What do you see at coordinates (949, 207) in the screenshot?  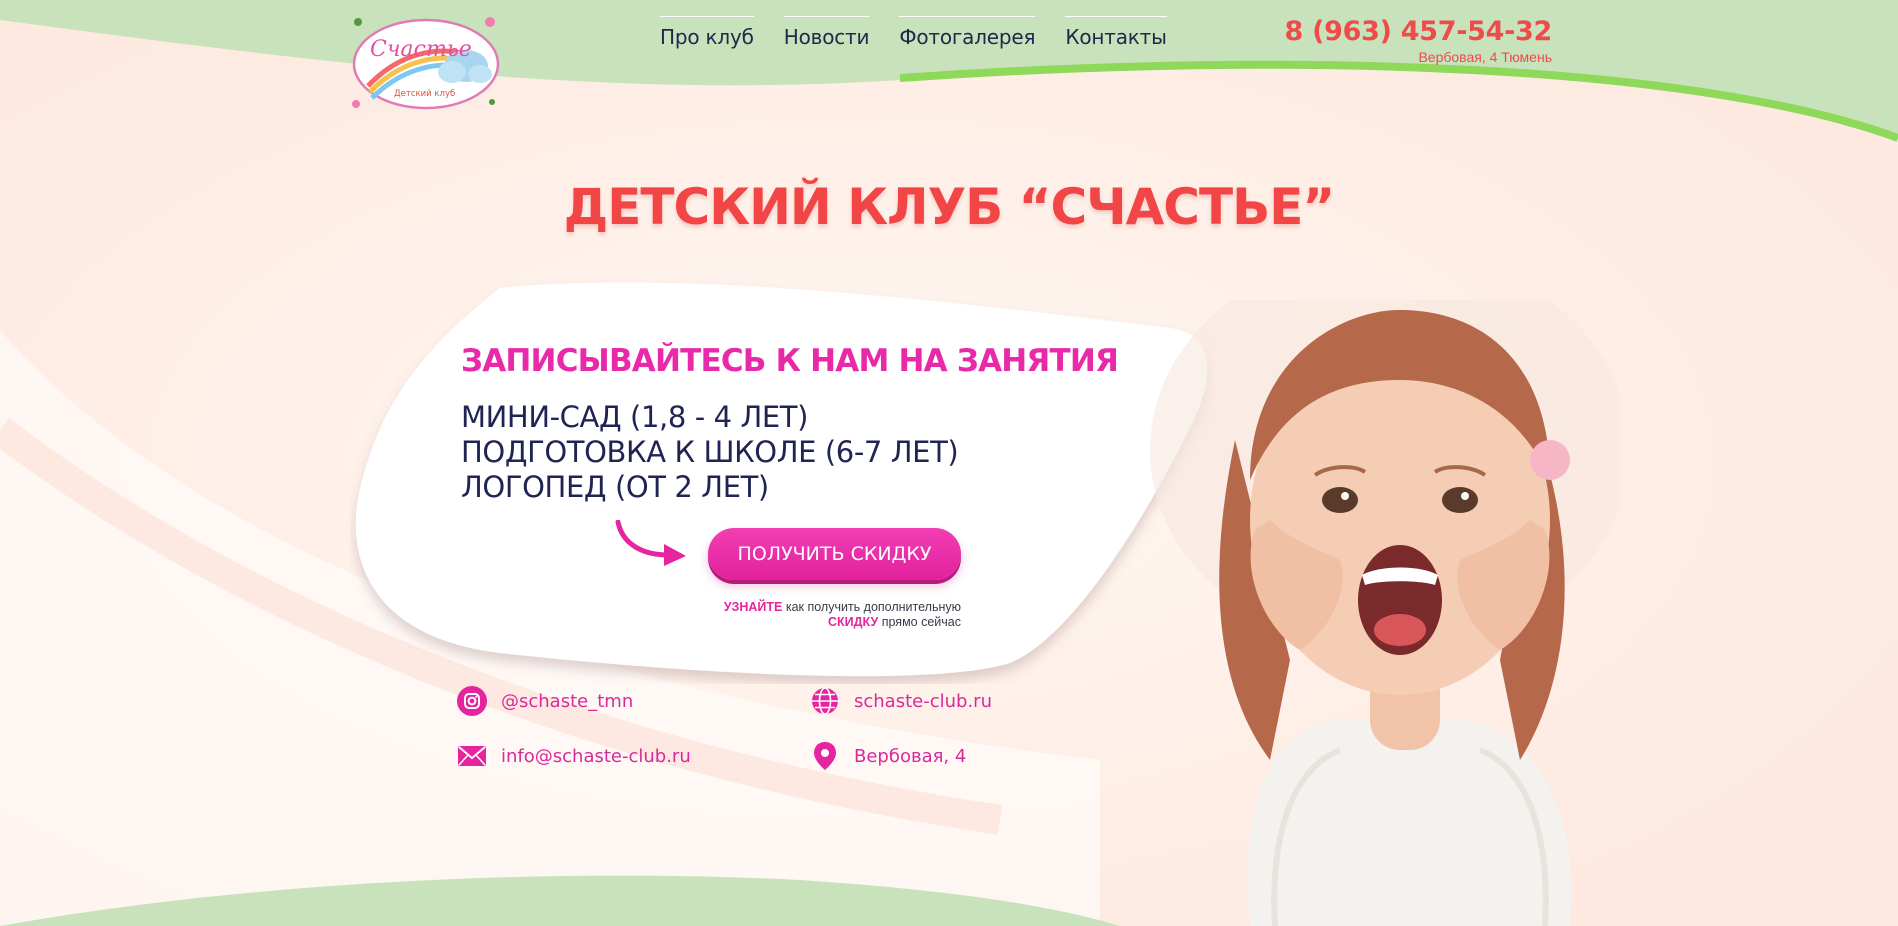 I see `page-title: ДЕТСКИЙ КЛУБ “СЧАСТЬЕ”` at bounding box center [949, 207].